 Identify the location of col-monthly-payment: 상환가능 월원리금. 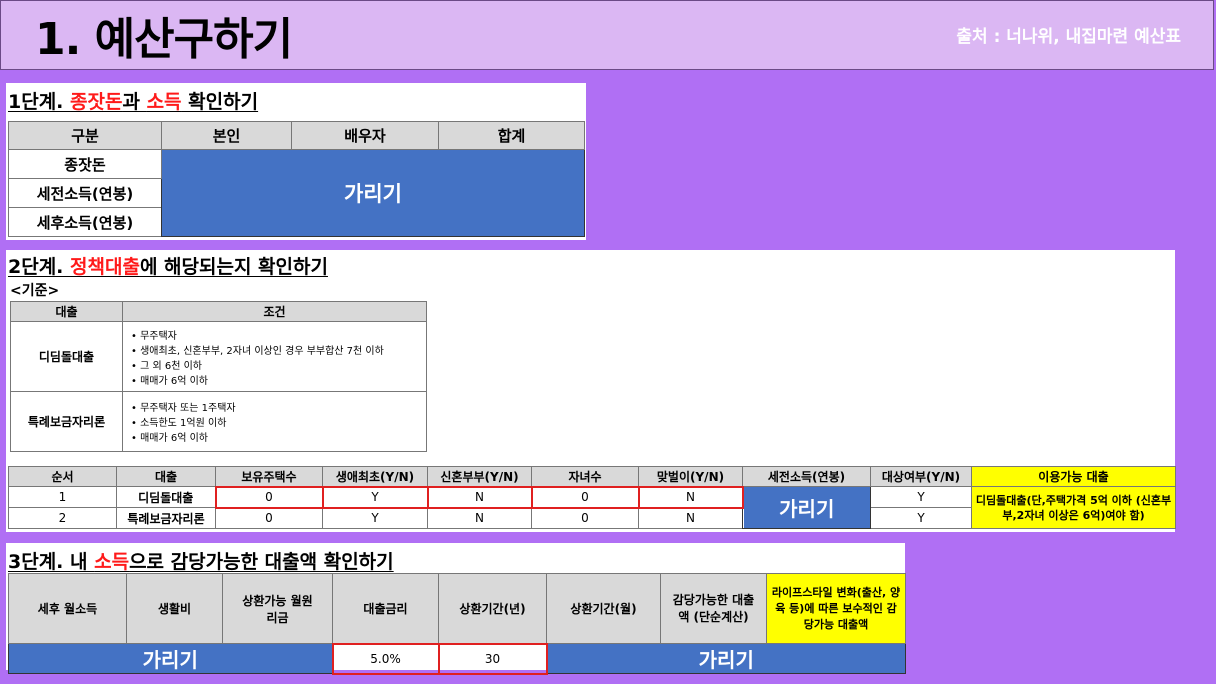
(277, 608).